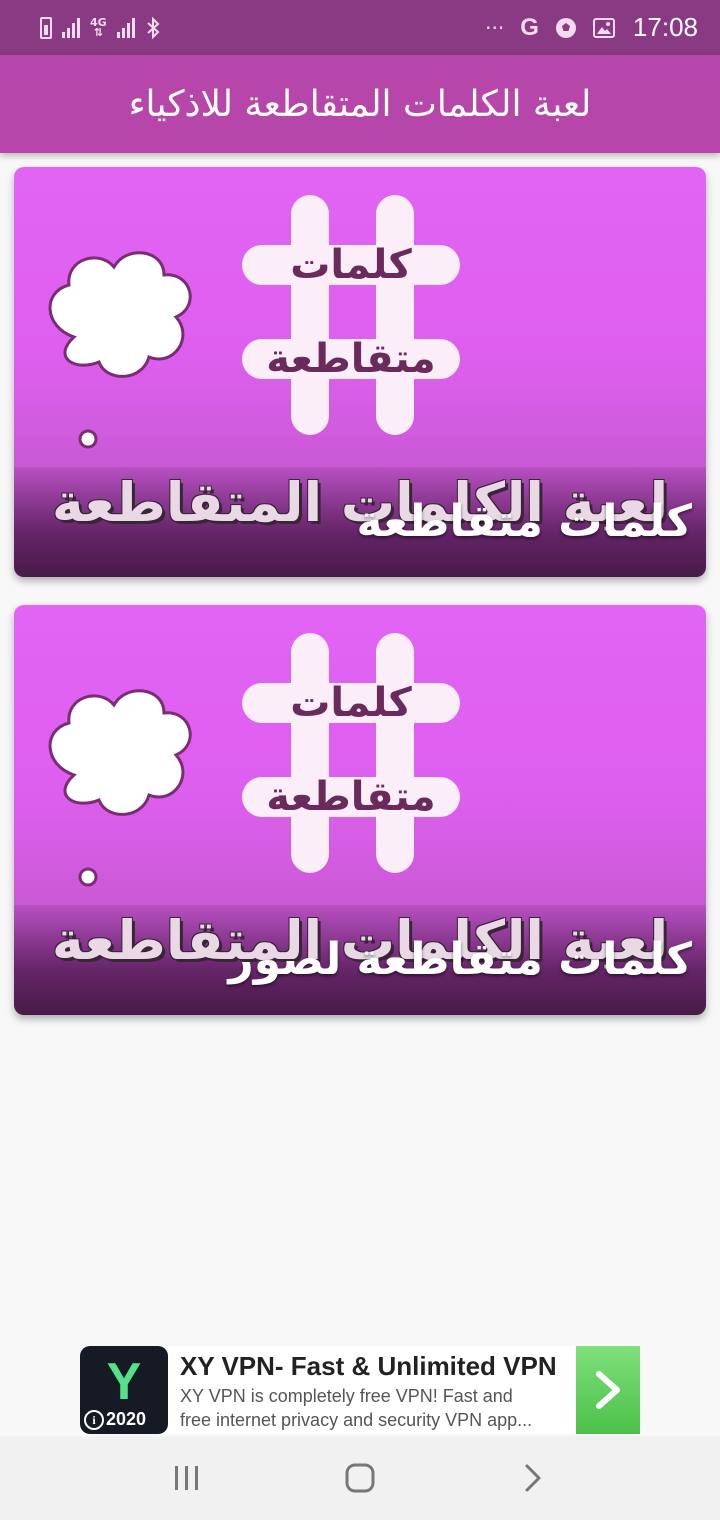  What do you see at coordinates (98, 27) in the screenshot?
I see `network-type: 4G ⇅` at bounding box center [98, 27].